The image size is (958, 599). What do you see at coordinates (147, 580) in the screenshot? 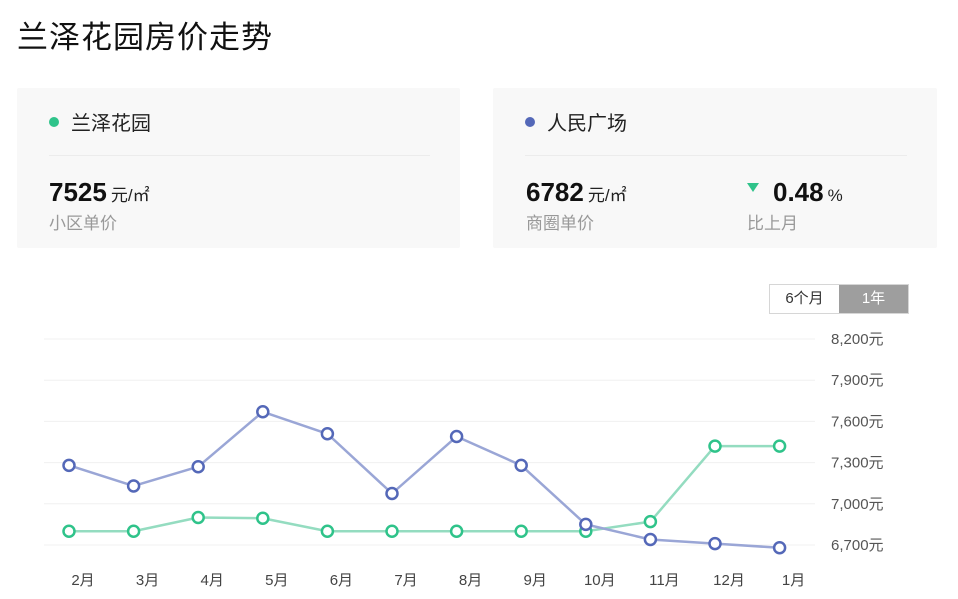
I see `x-tick-label: 3月` at bounding box center [147, 580].